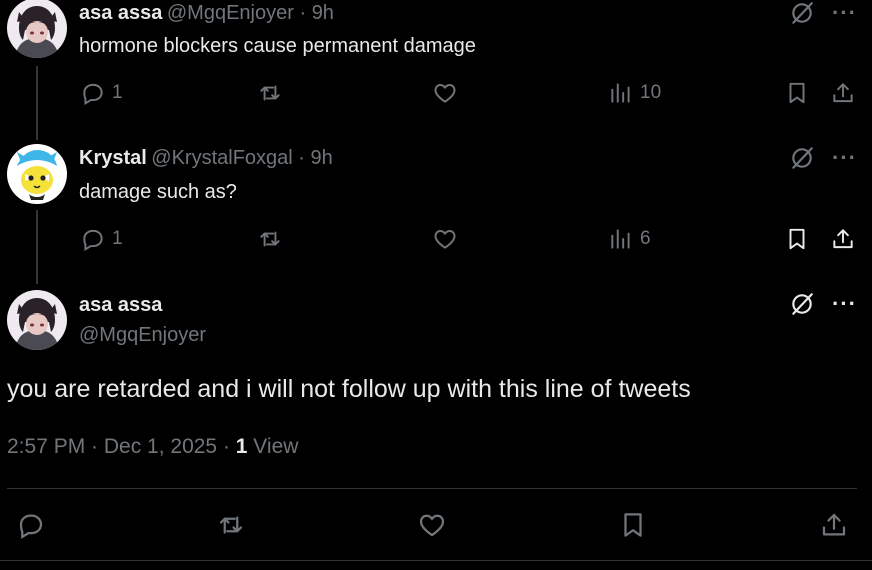 This screenshot has height=570, width=872. Describe the element at coordinates (113, 158) in the screenshot. I see `display-name: Krystal` at that location.